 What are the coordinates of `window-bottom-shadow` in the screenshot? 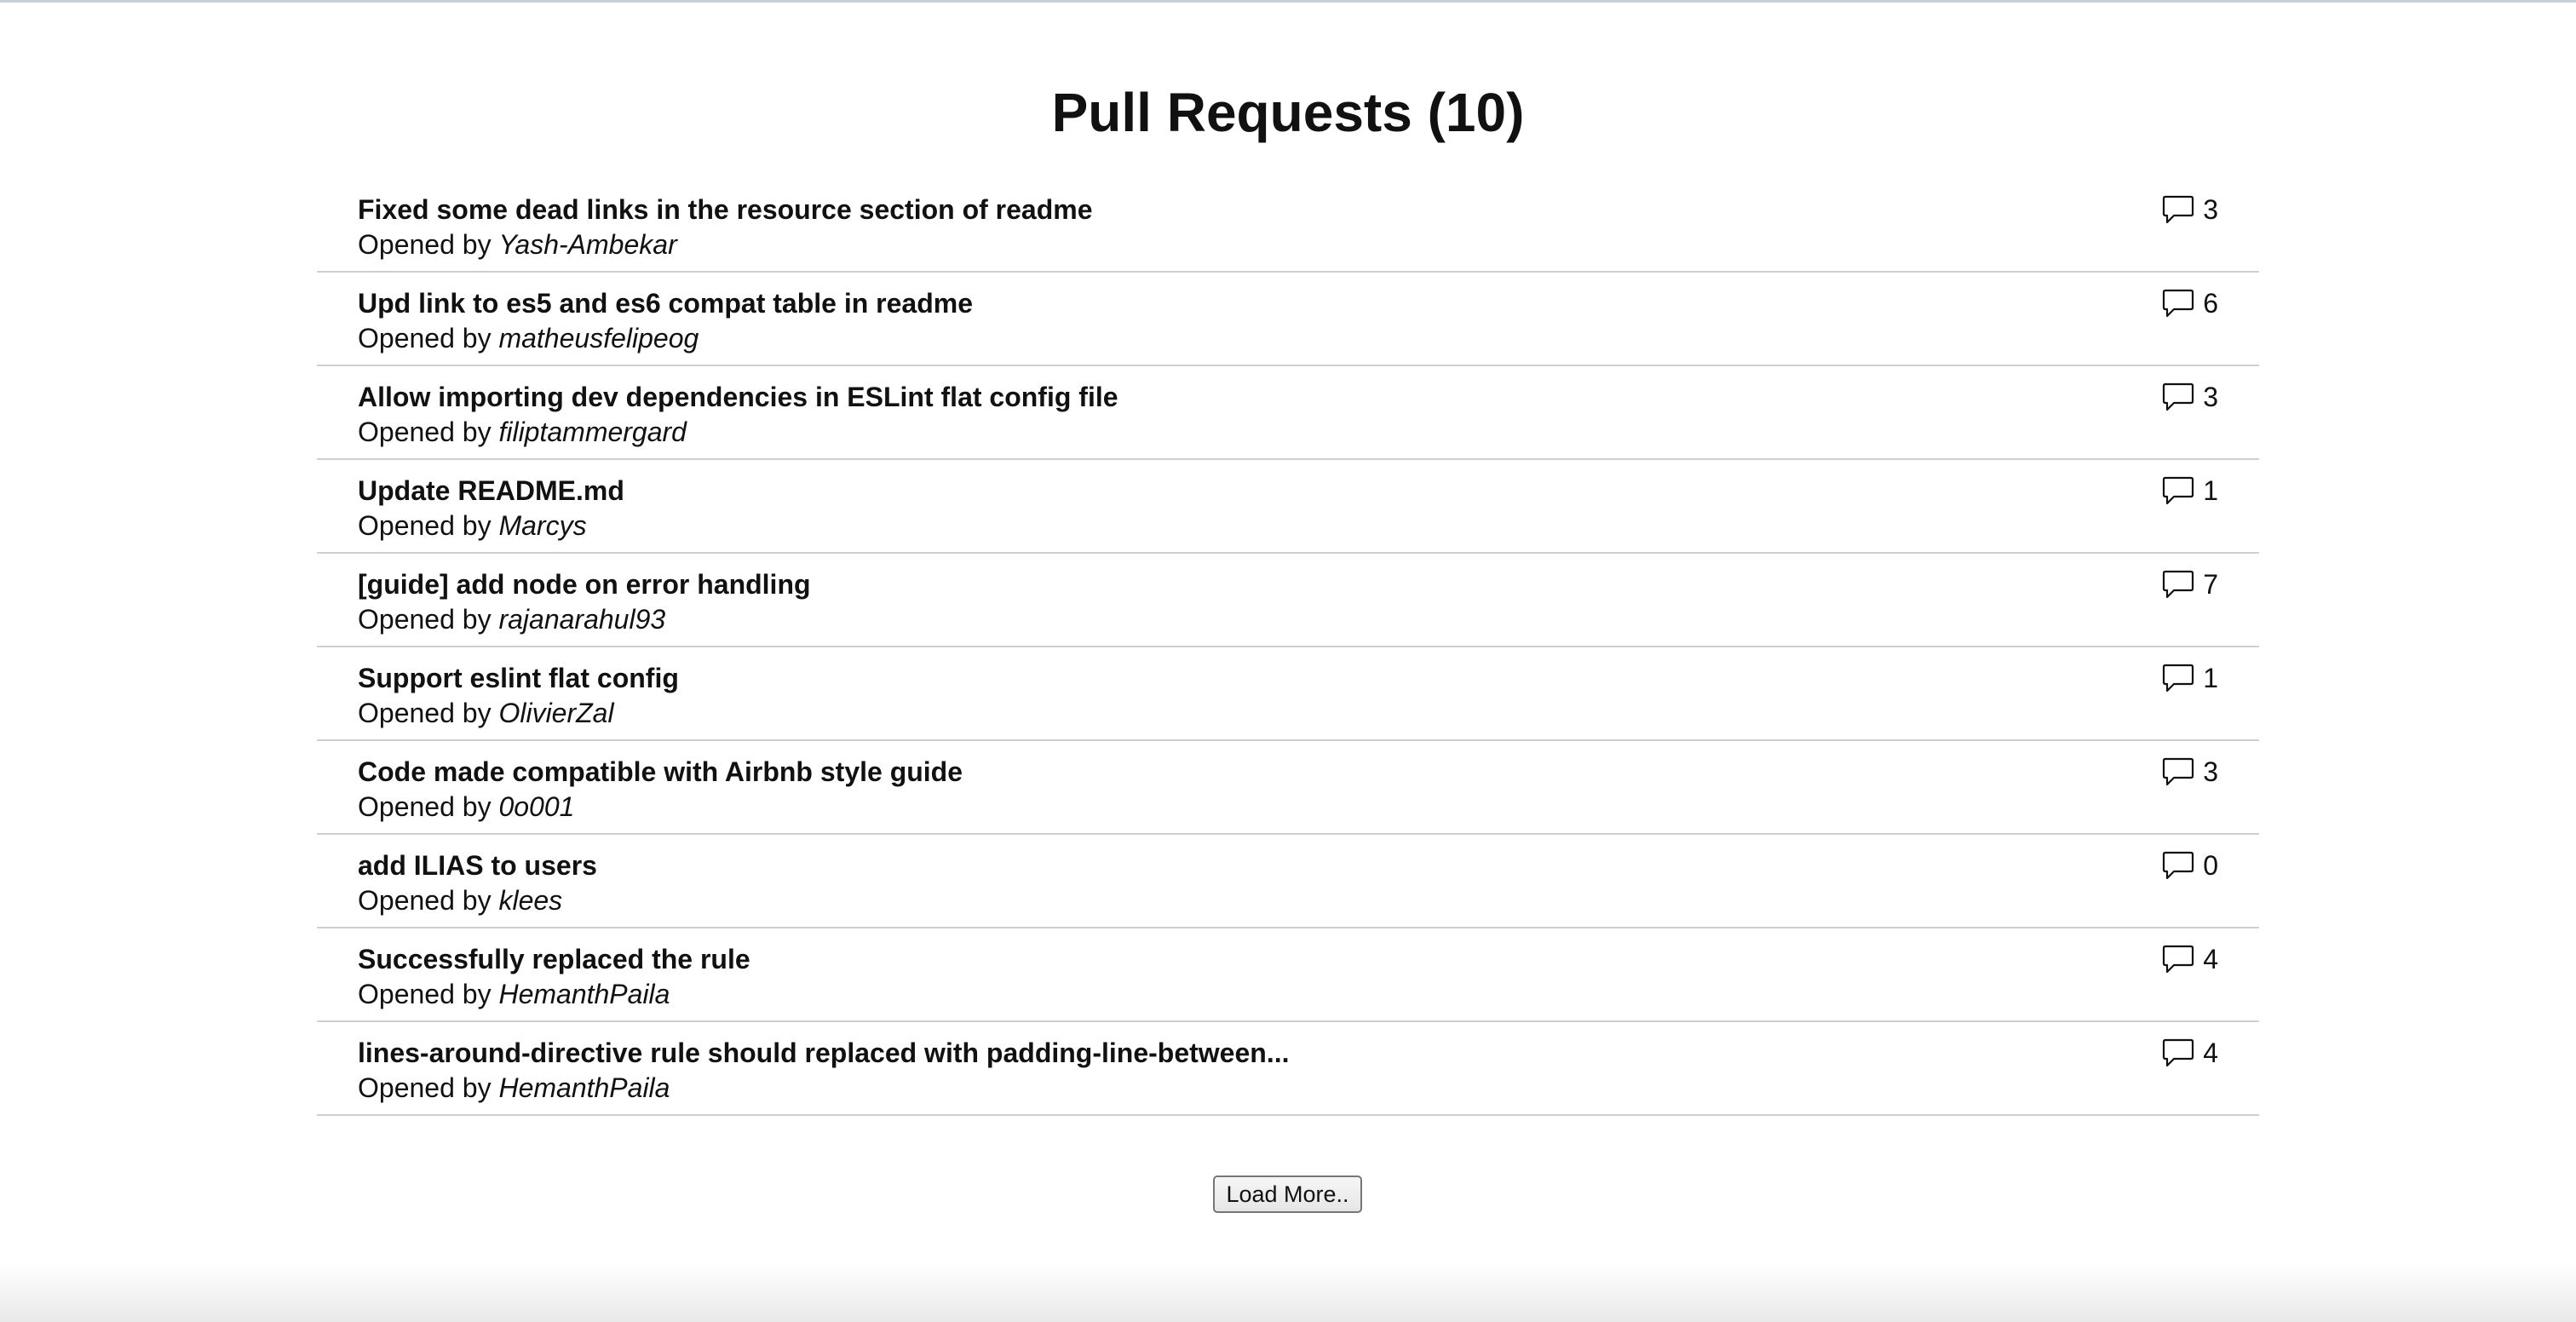 It's located at (1288, 1292).